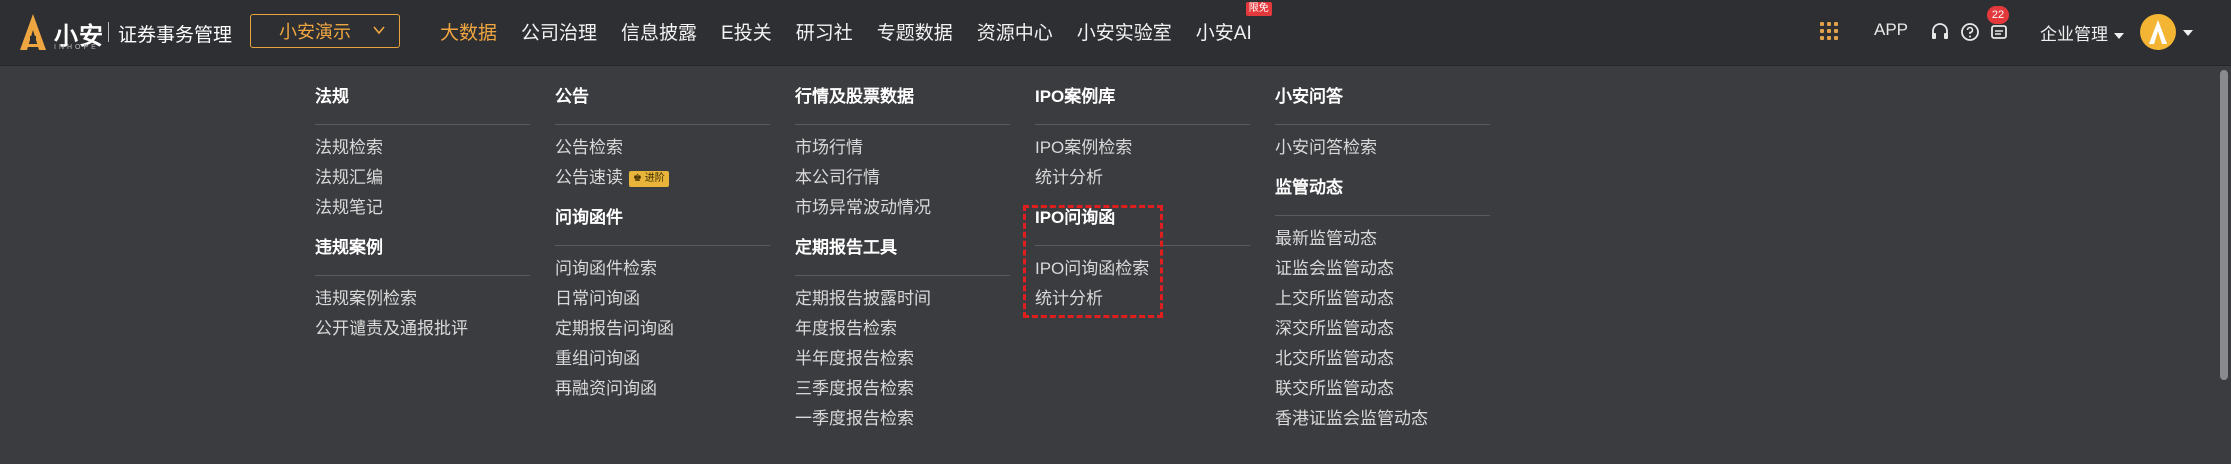  I want to click on system-name: 证券事务管理, so click(175, 35).